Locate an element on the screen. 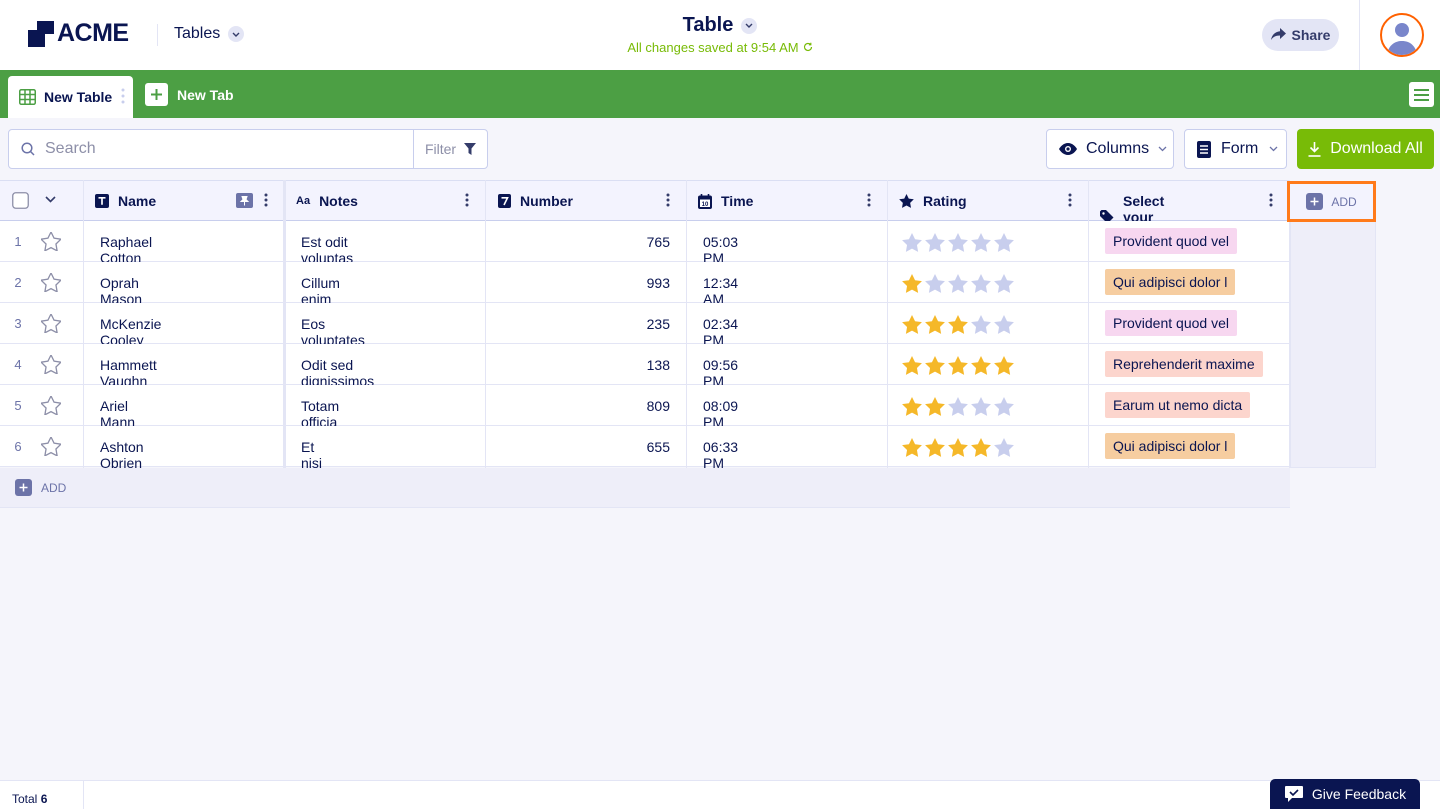 The height and width of the screenshot is (809, 1440). form-button: Form is located at coordinates (1235, 149).